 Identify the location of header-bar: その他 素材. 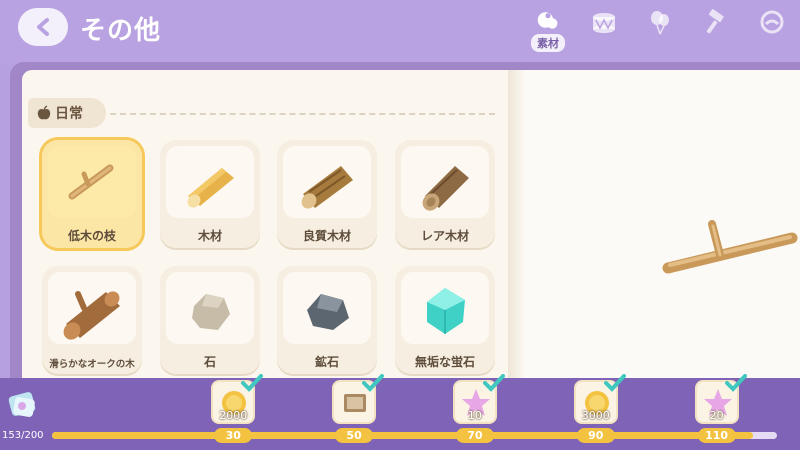
(400, 32).